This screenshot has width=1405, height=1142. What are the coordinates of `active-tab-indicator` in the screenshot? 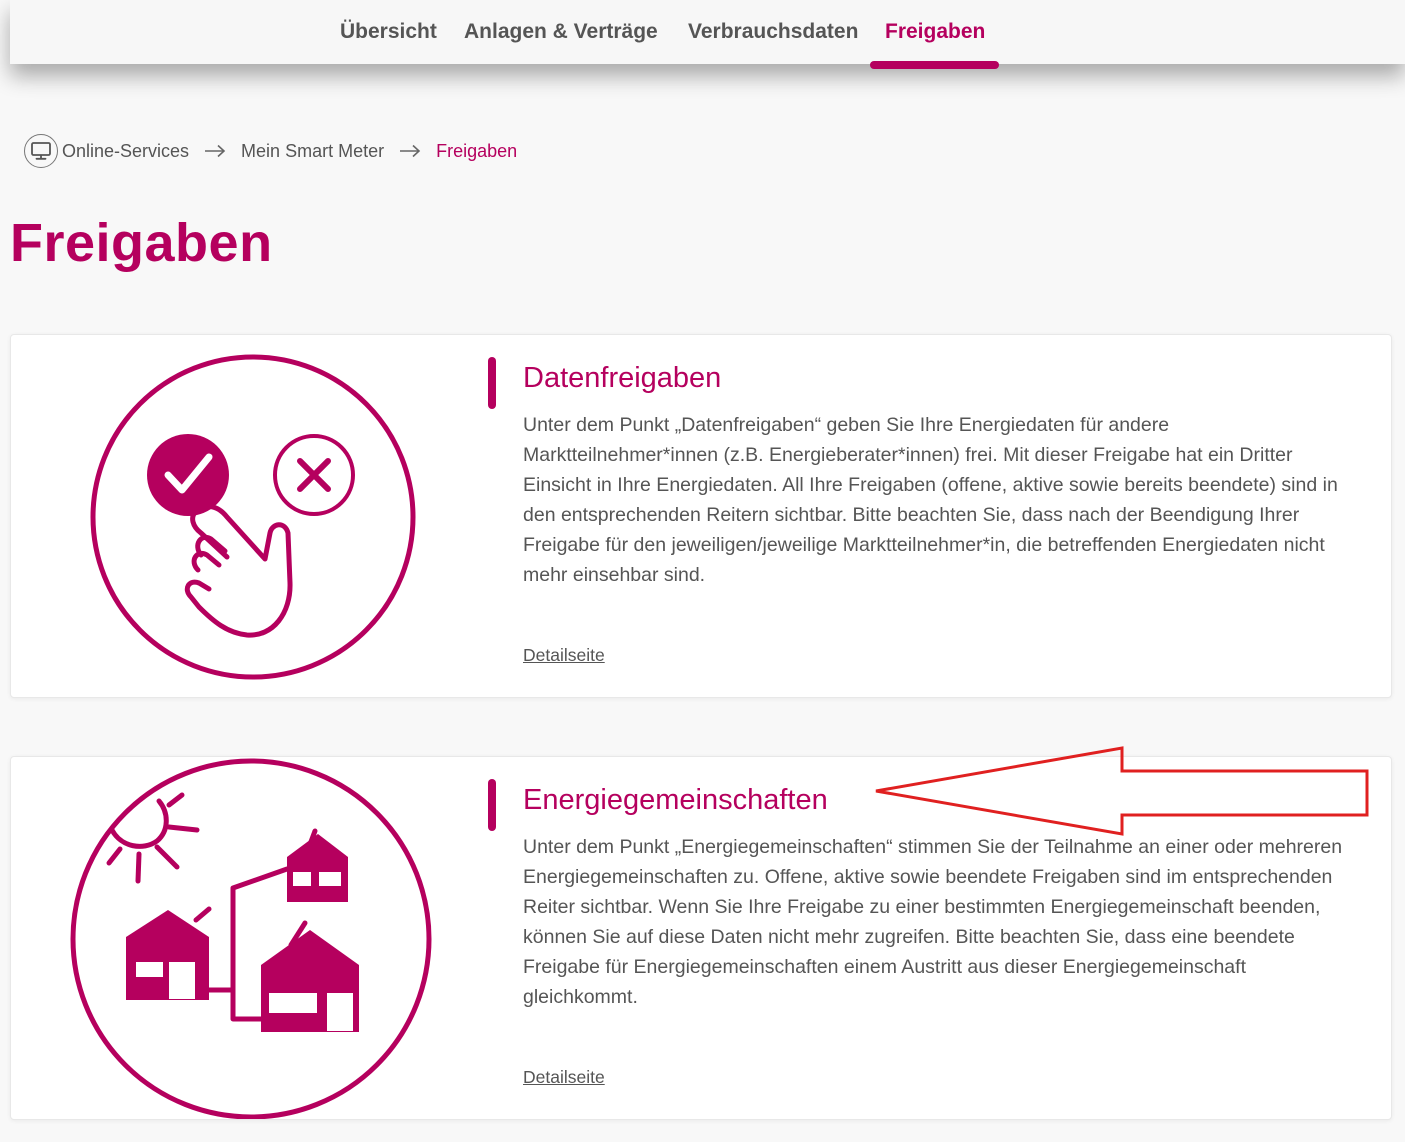 It's located at (934, 65).